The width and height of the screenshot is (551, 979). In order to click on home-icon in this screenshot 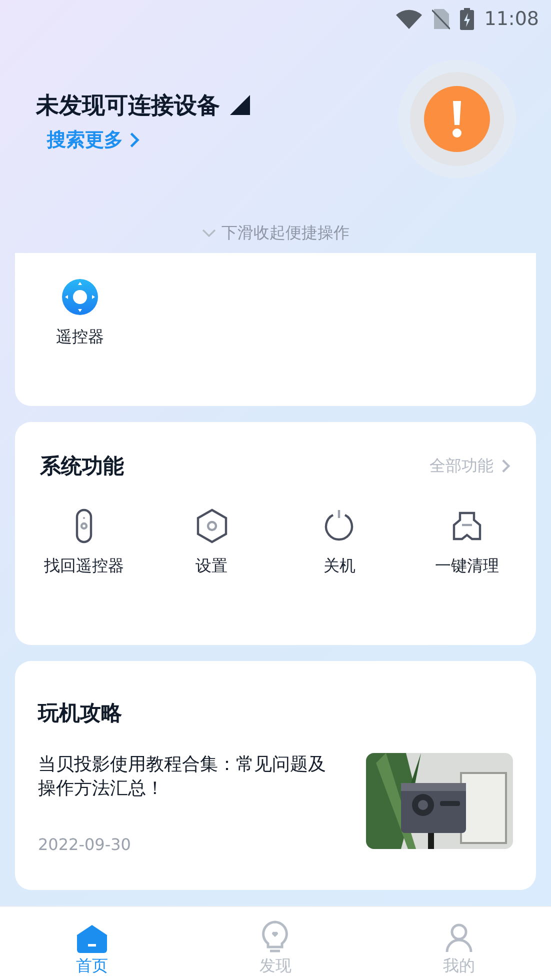, I will do `click(92, 939)`.